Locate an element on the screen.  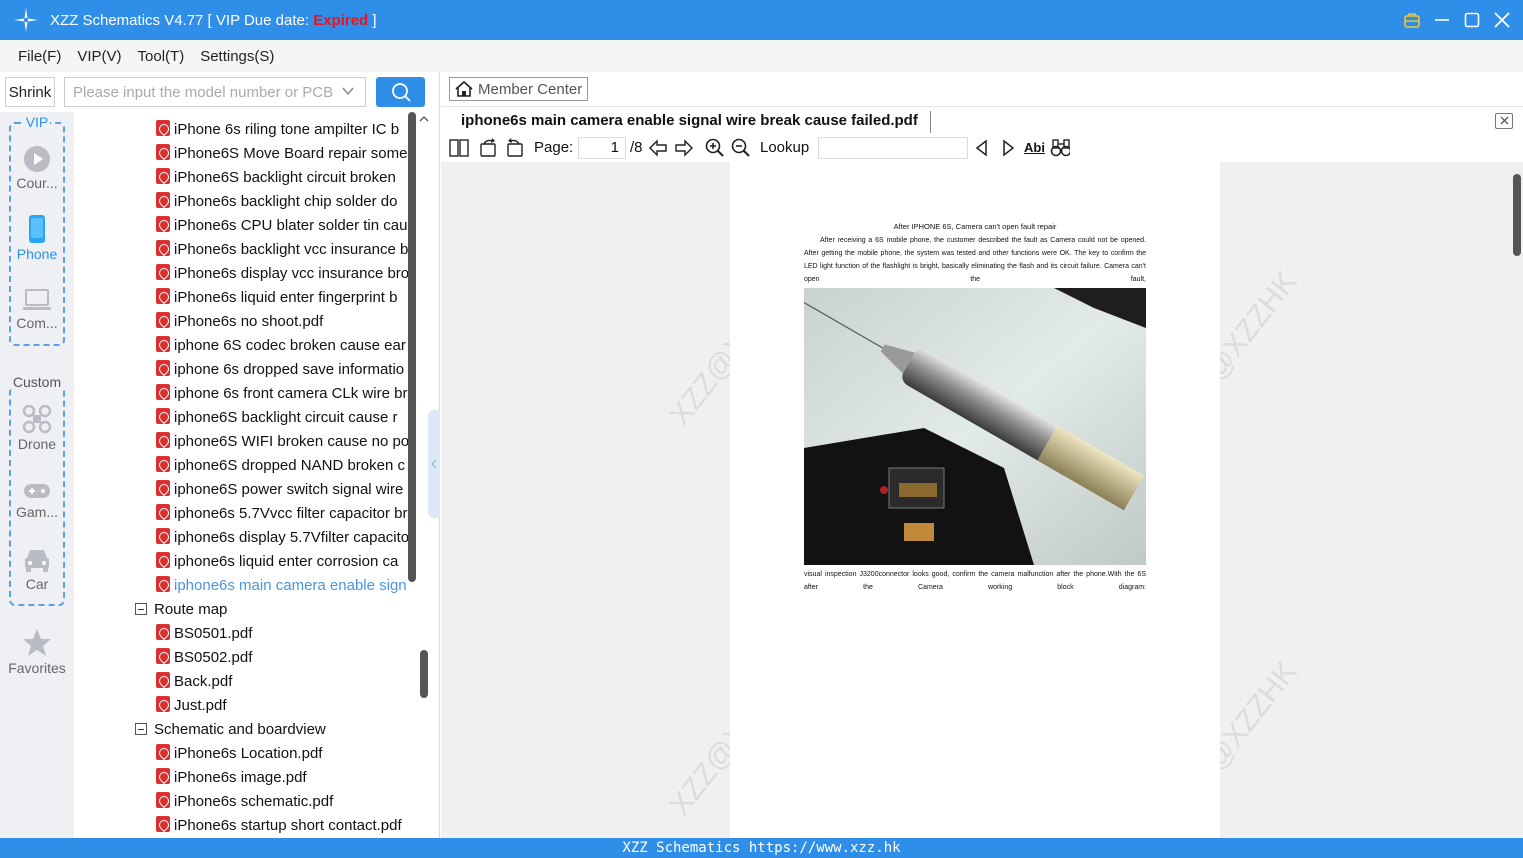
two-page-view-icon is located at coordinates (459, 148).